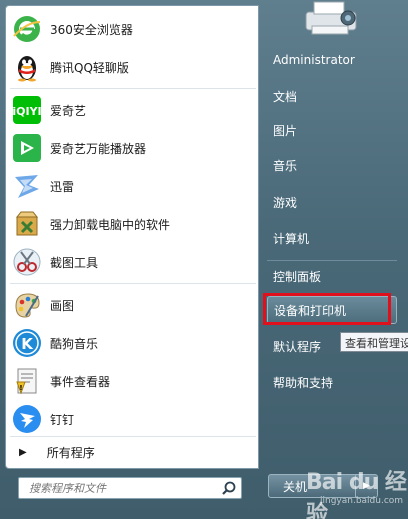 This screenshot has width=408, height=519. Describe the element at coordinates (27, 262) in the screenshot. I see `snipping-tool-icon` at that location.